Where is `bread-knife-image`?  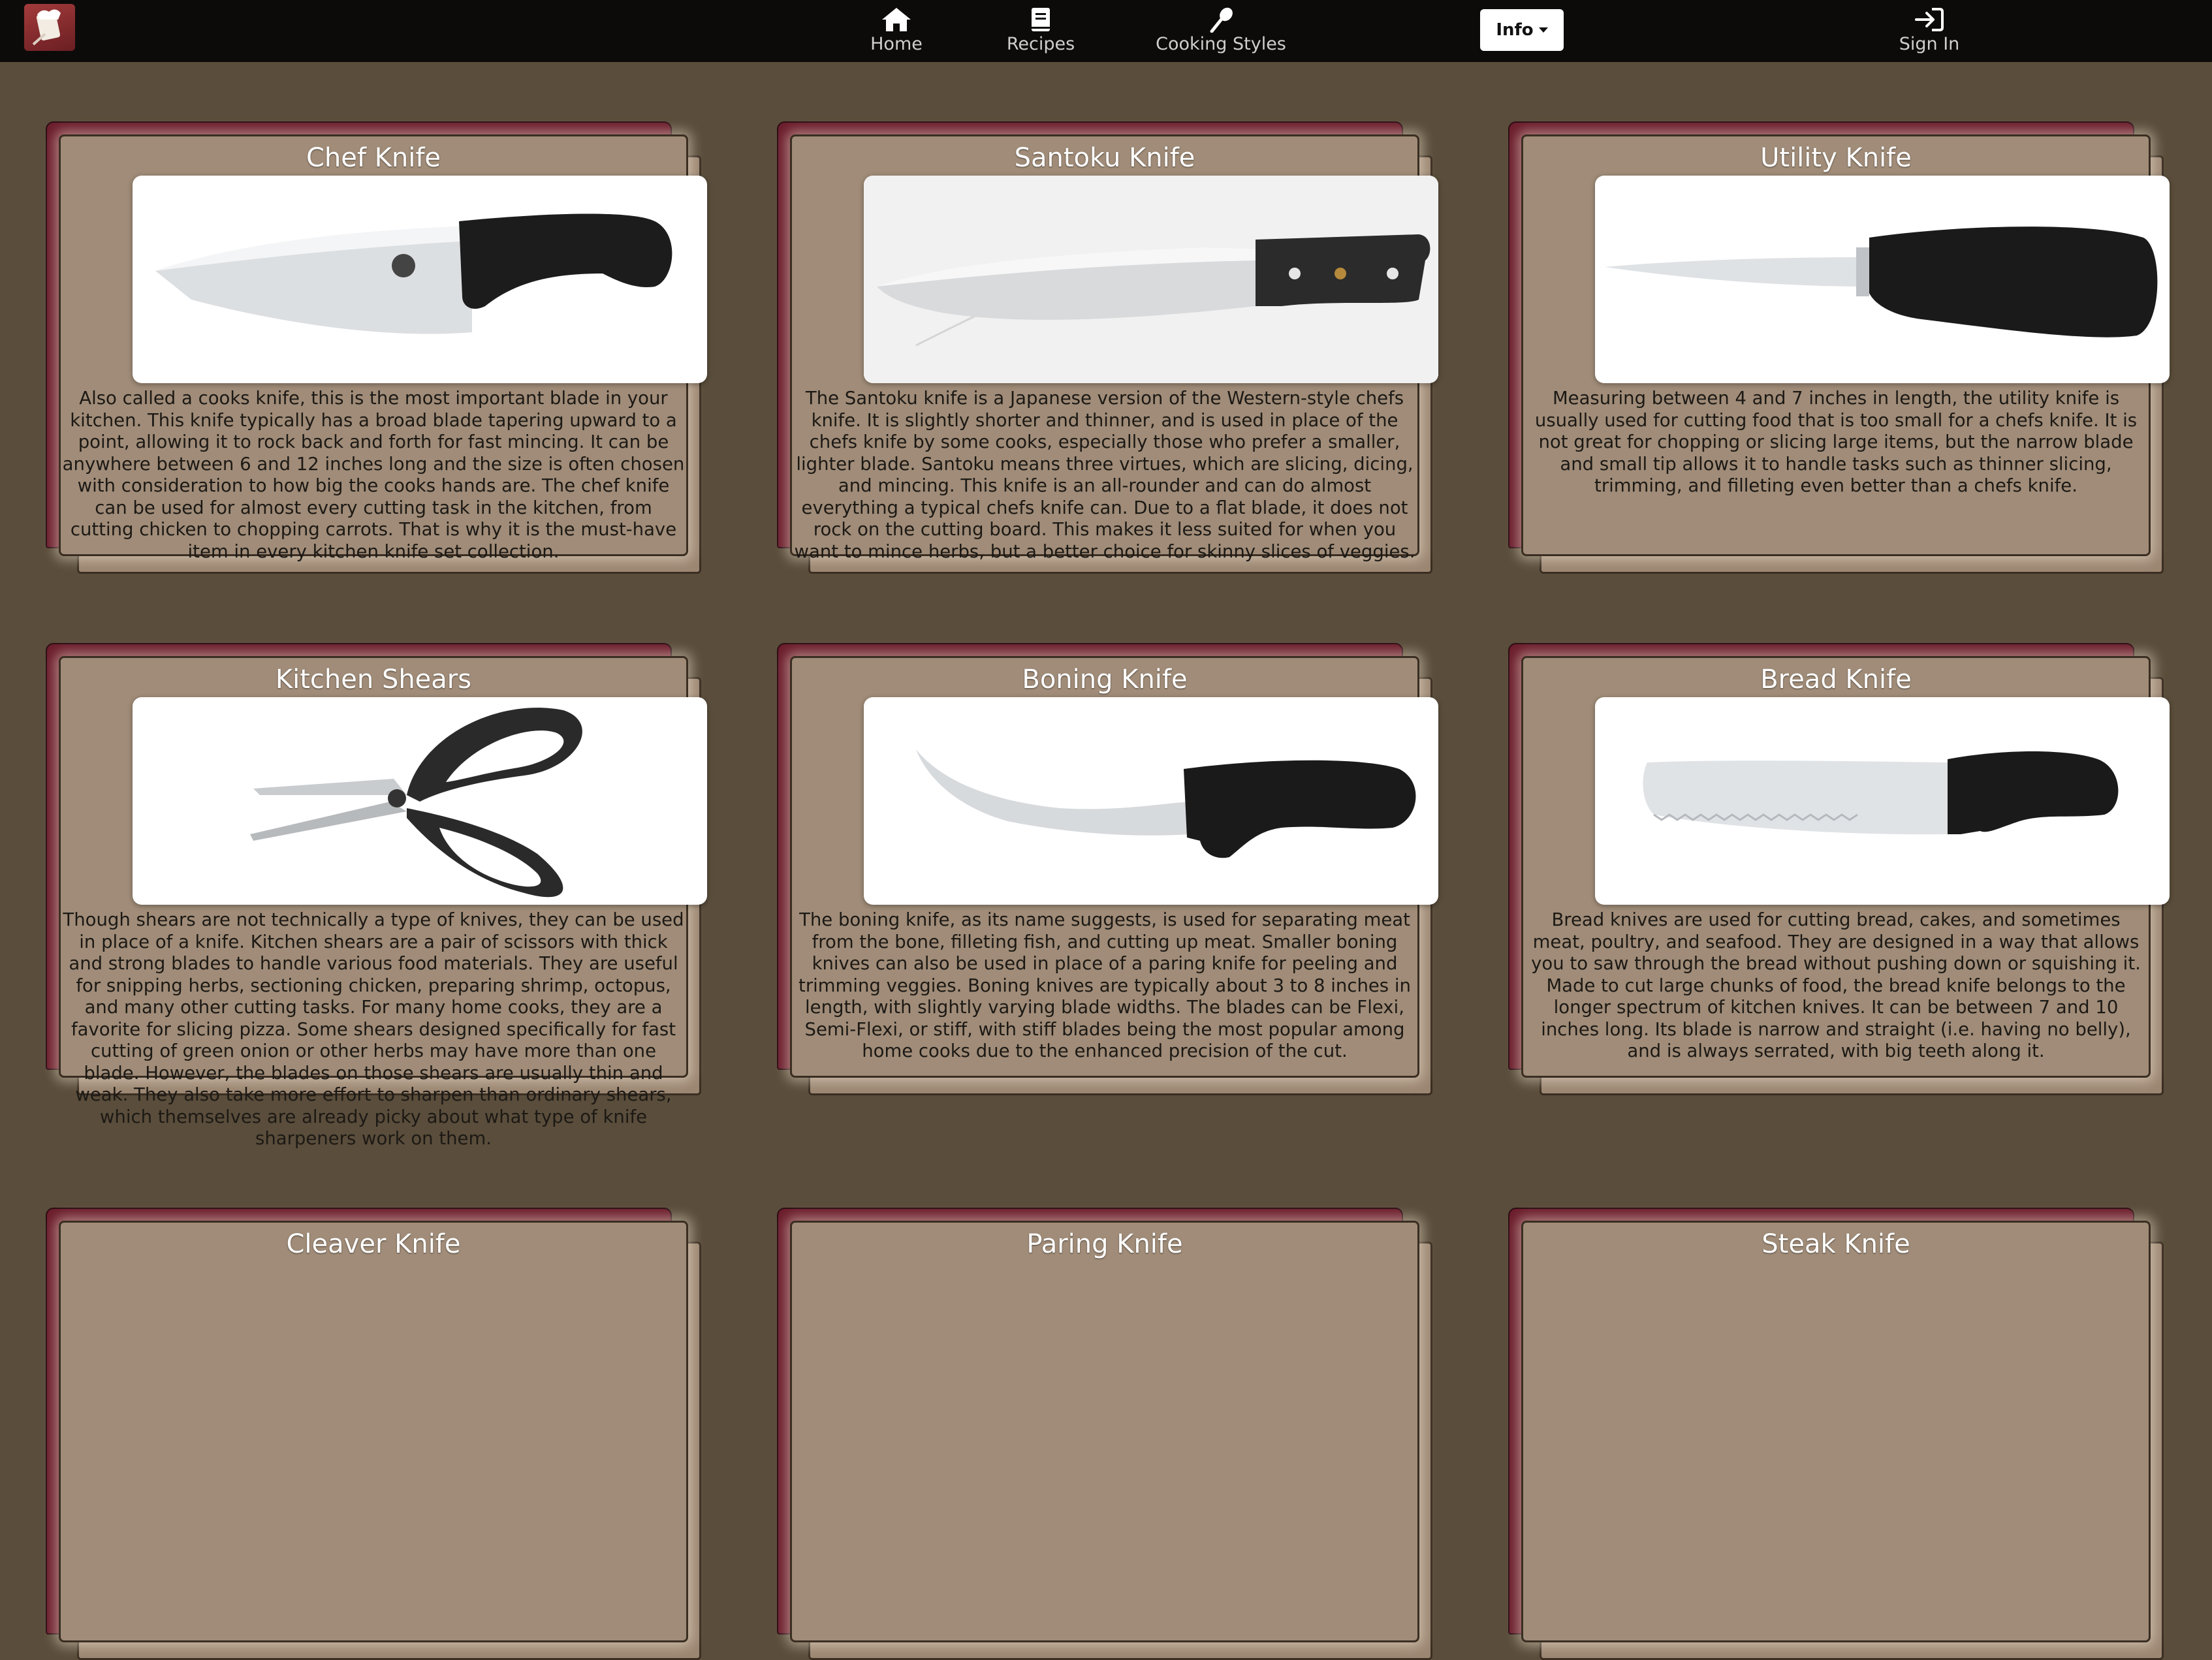
bread-knife-image is located at coordinates (1882, 801).